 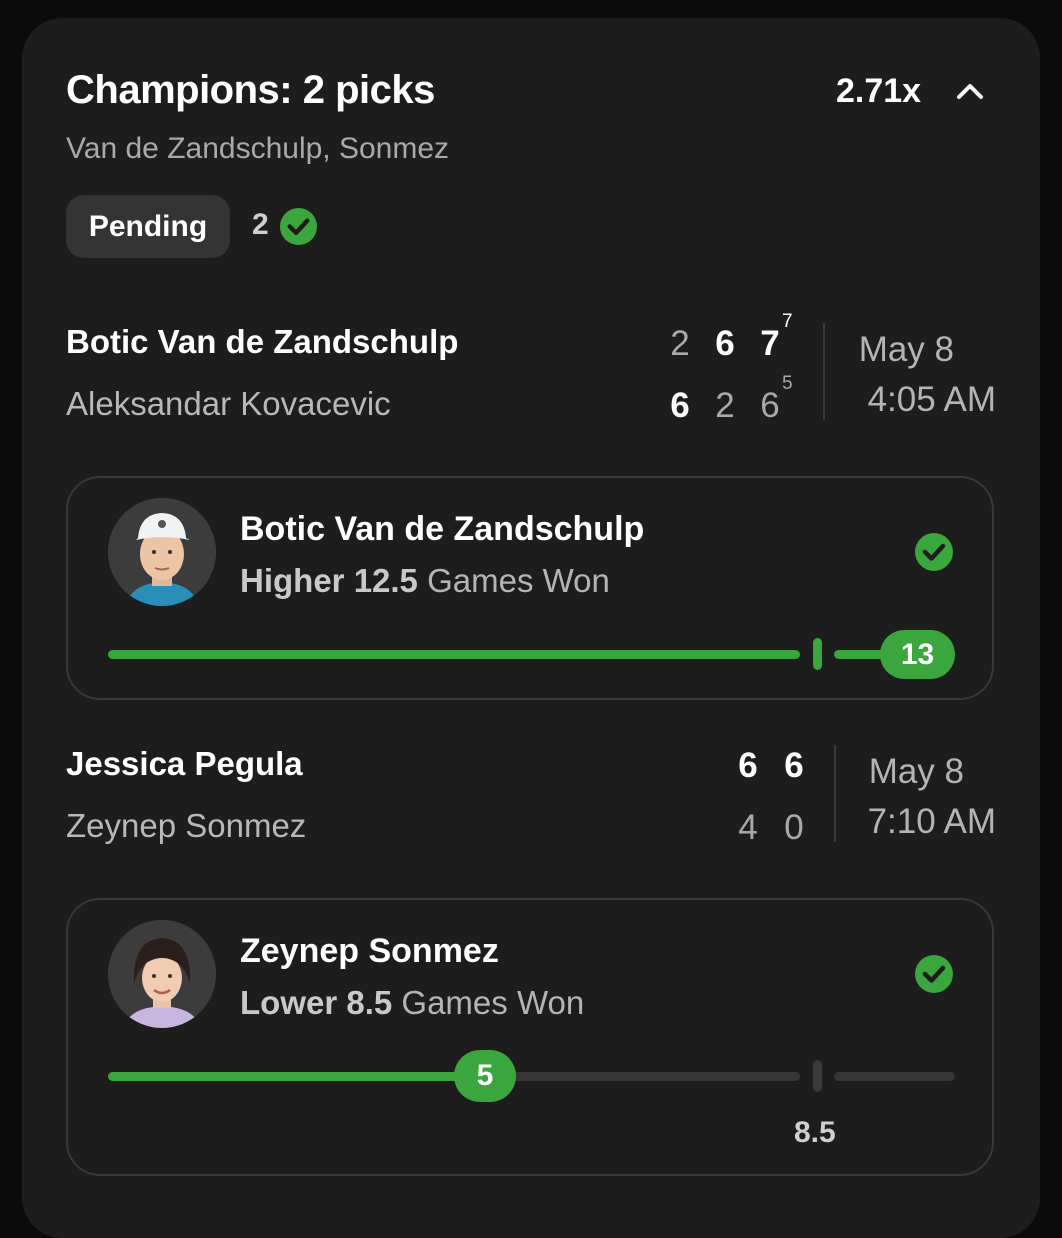 I want to click on pick-2-player: Zeynep Sonmez, so click(x=369, y=951).